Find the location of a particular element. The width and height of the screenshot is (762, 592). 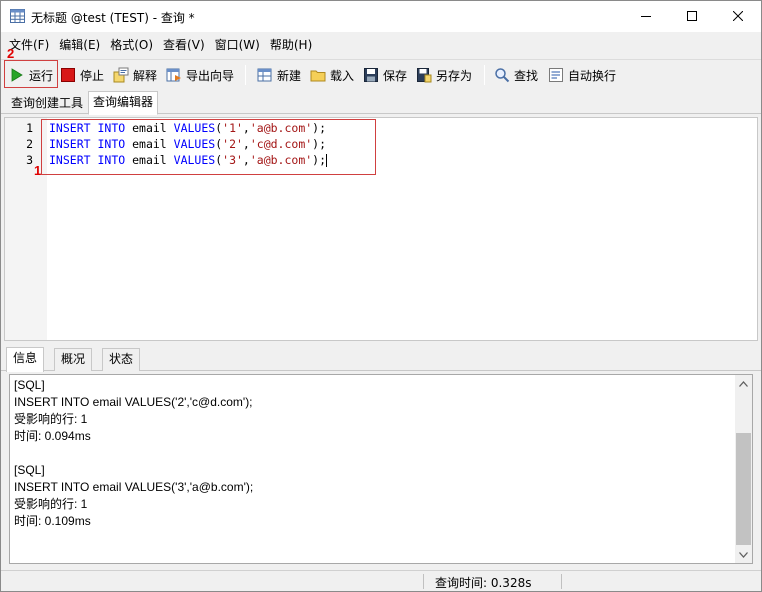

menu-format: 格式(O) is located at coordinates (131, 45).